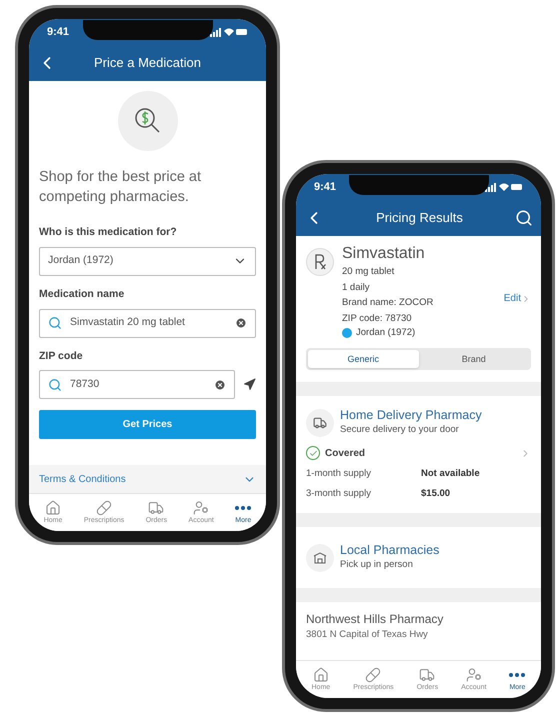 The width and height of the screenshot is (560, 716). I want to click on input-field: Simvastatin 20 mg tablet, so click(147, 323).